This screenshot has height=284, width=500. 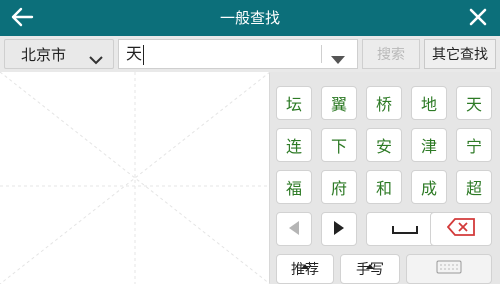 I want to click on cursor-left-key, so click(x=294, y=229).